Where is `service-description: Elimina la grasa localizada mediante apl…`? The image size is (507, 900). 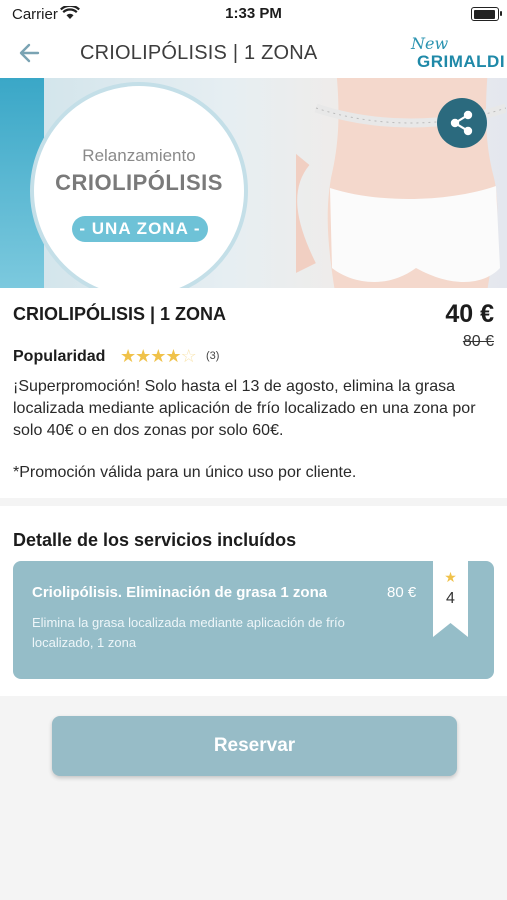
service-description: Elimina la grasa localizada mediante apl… is located at coordinates (188, 632).